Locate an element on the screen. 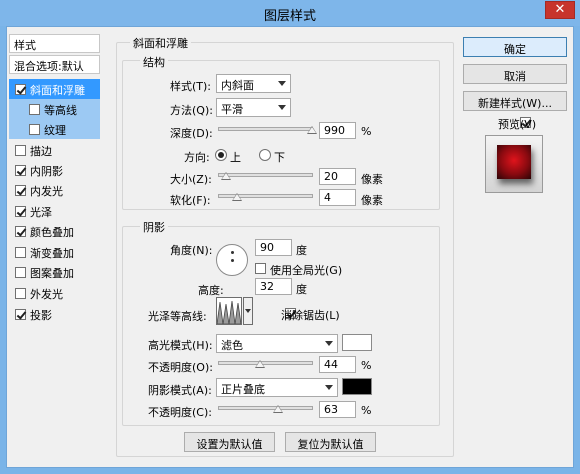  ok-button: 确定 is located at coordinates (515, 47).